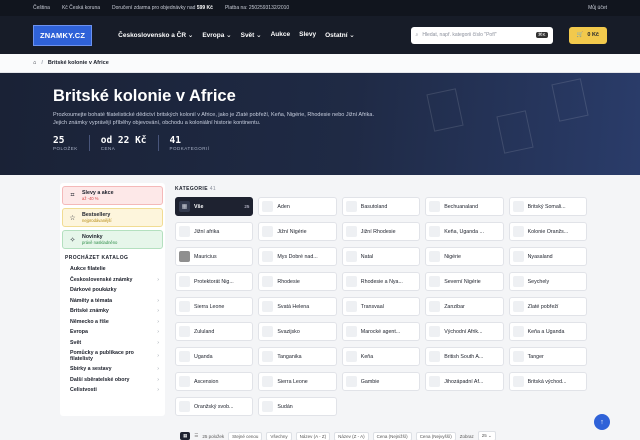  Describe the element at coordinates (486, 435) in the screenshot. I see `per-page-select: 25 ⌄` at that location.